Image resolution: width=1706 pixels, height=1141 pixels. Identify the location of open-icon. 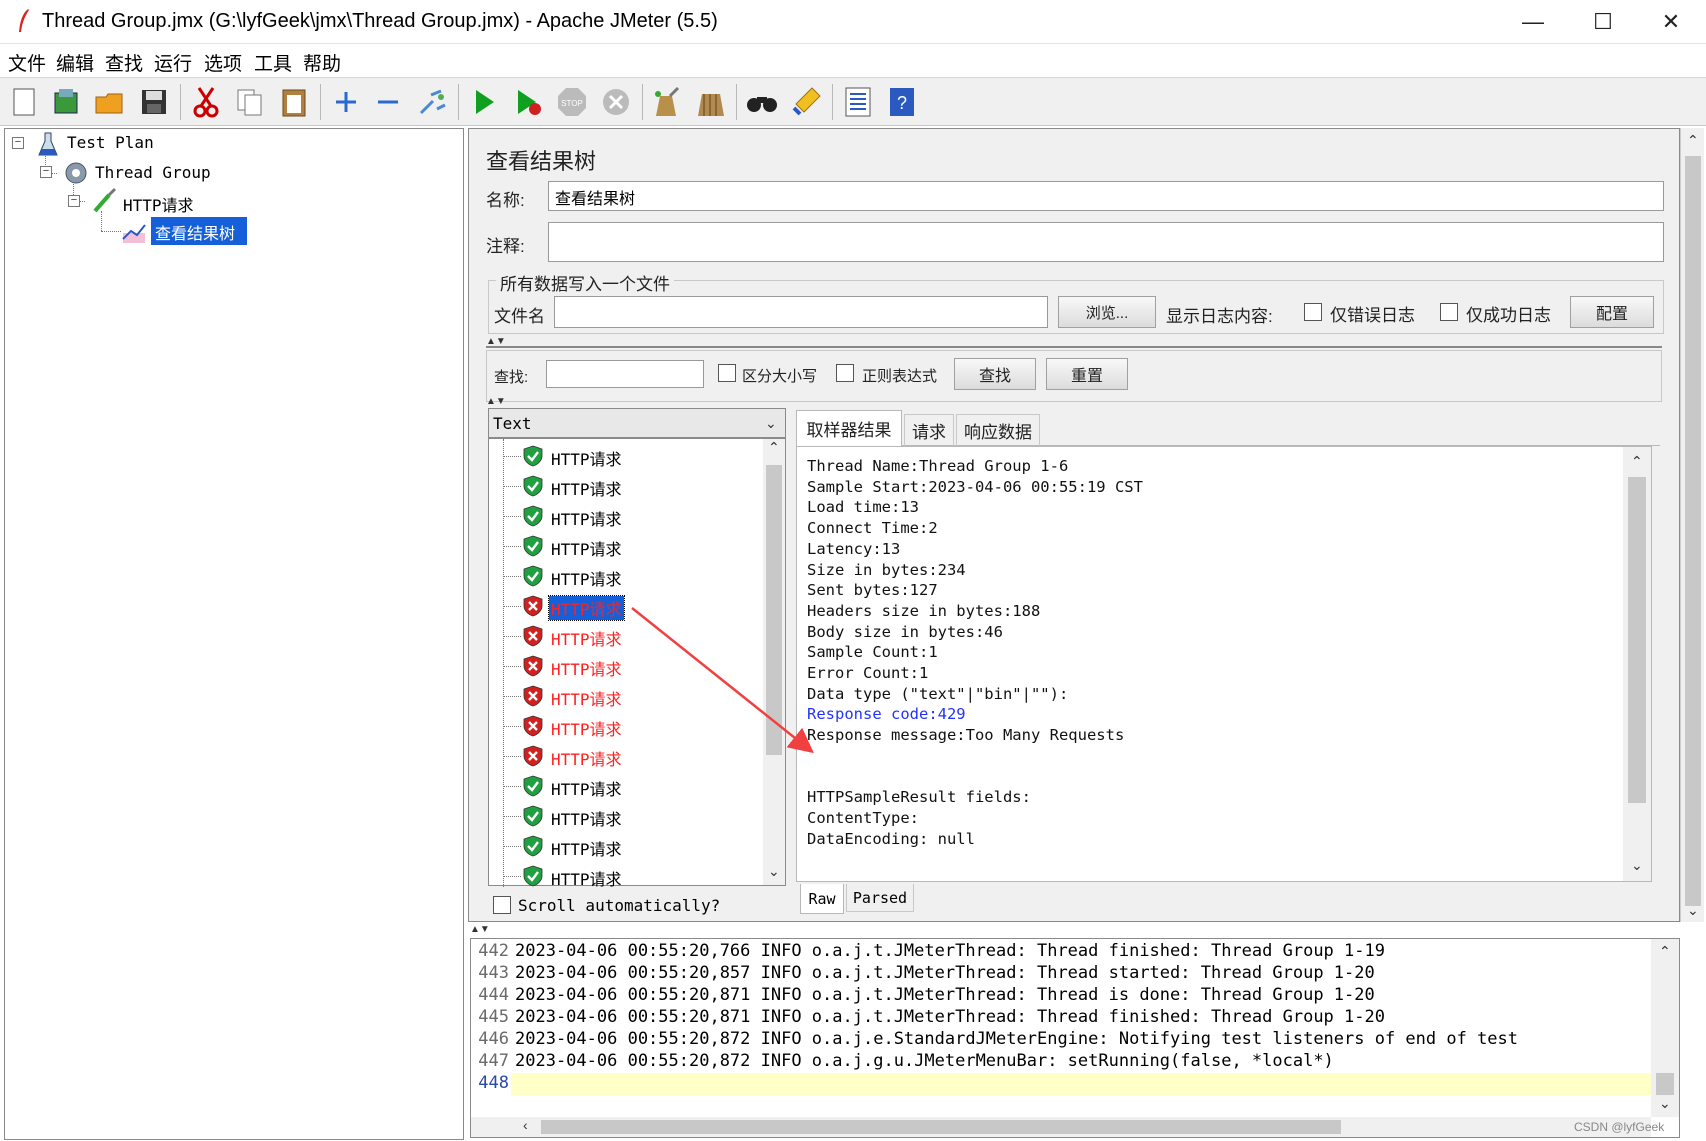
(110, 102).